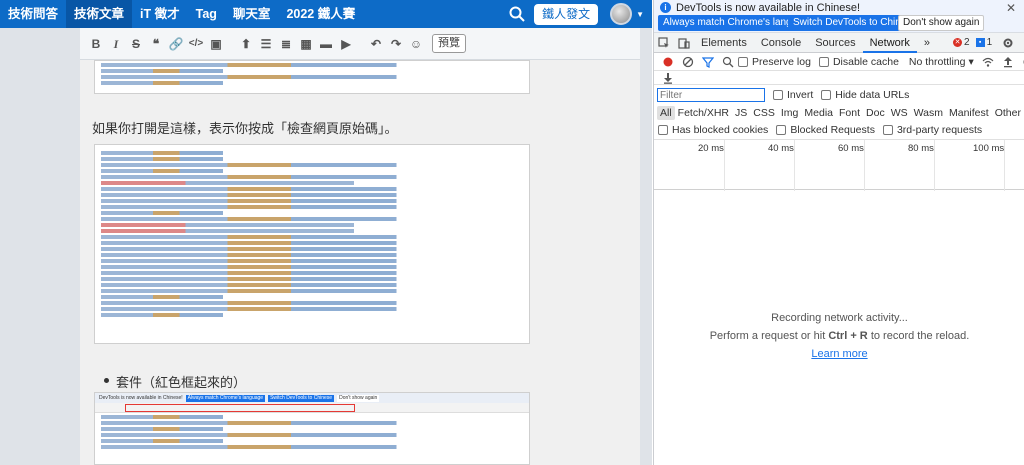 The height and width of the screenshot is (465, 1024). I want to click on disable-cache-checkbox: Disable cache, so click(858, 62).